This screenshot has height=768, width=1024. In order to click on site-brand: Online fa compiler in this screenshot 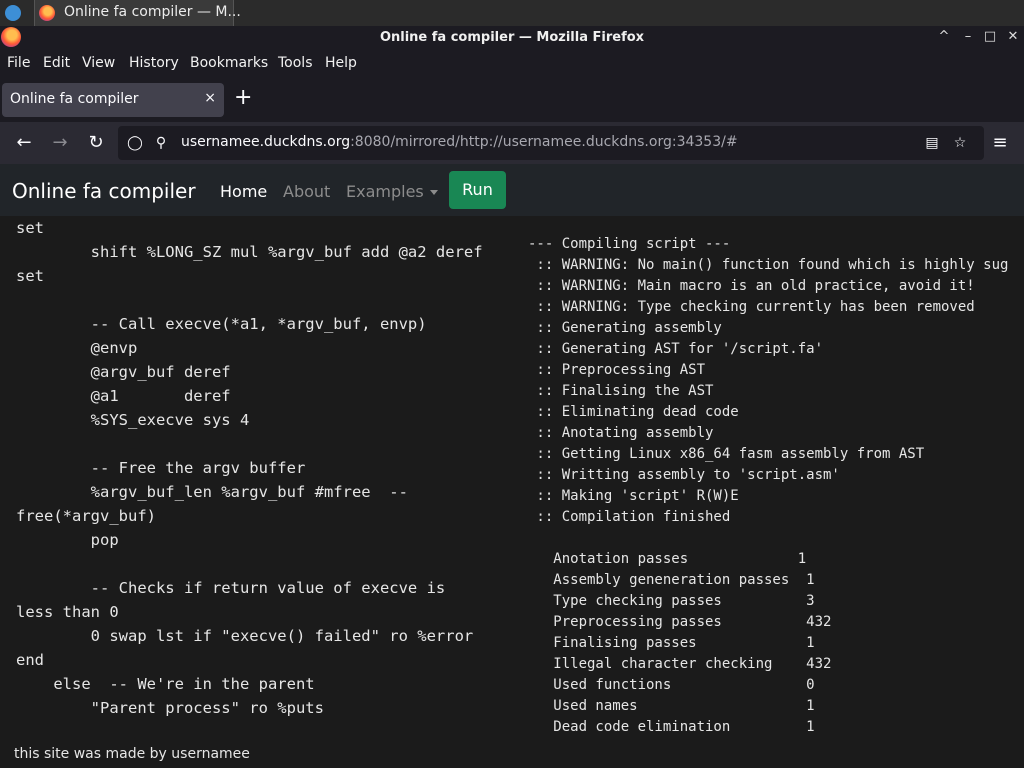, I will do `click(104, 191)`.